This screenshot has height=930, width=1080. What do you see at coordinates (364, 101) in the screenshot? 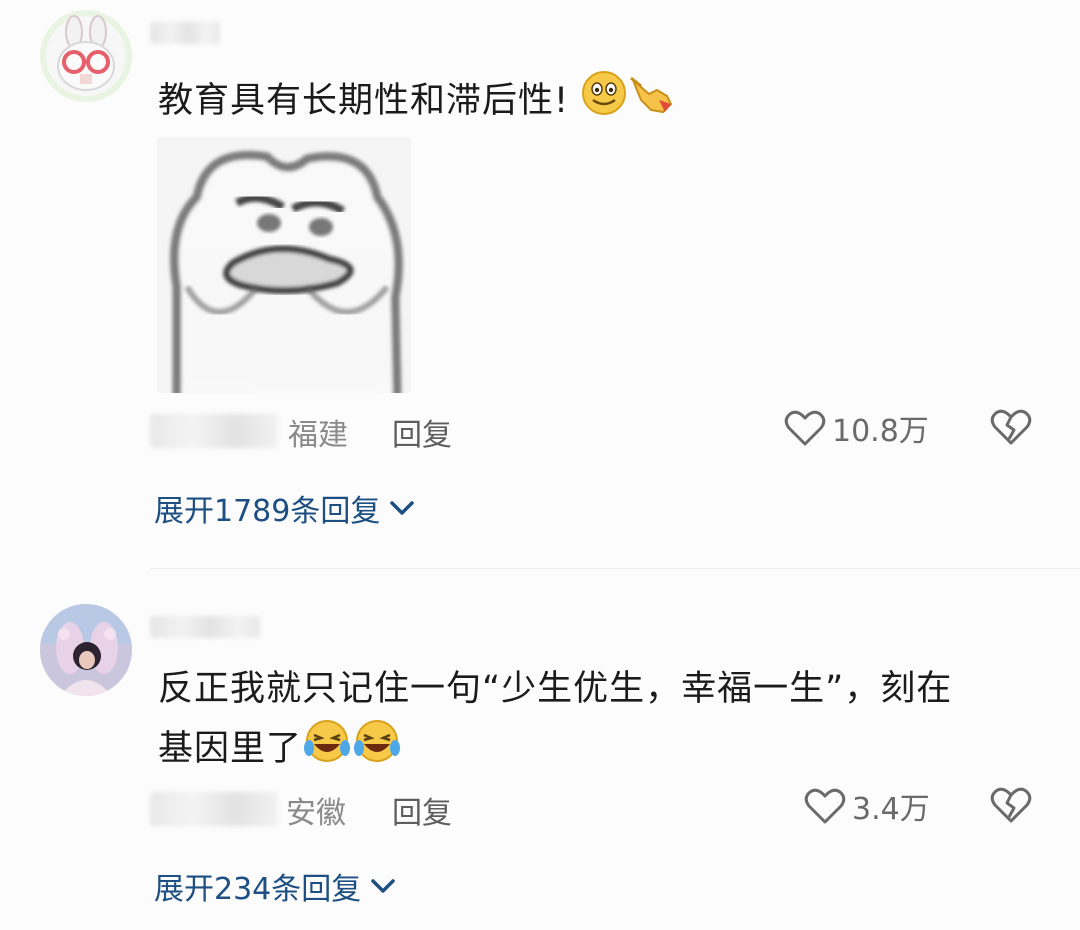
I see `comment-body: 教育具有长期性和滞后性!` at bounding box center [364, 101].